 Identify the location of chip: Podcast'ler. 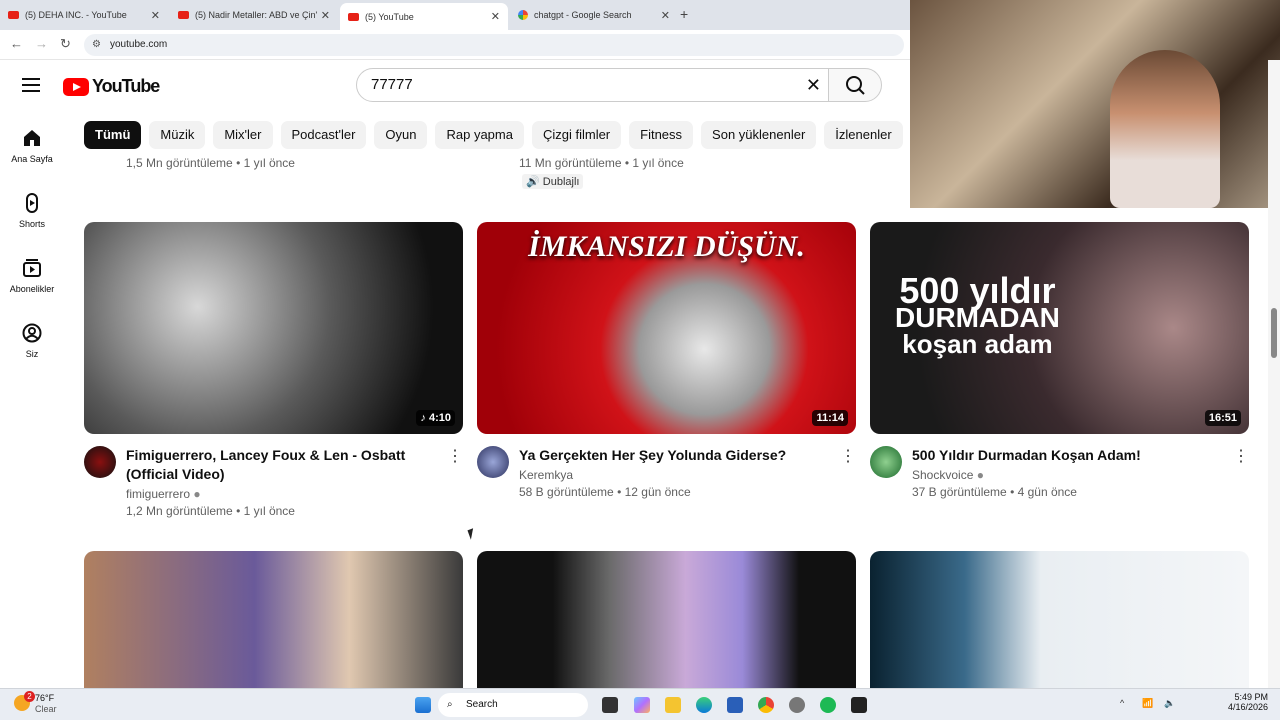
(323, 135).